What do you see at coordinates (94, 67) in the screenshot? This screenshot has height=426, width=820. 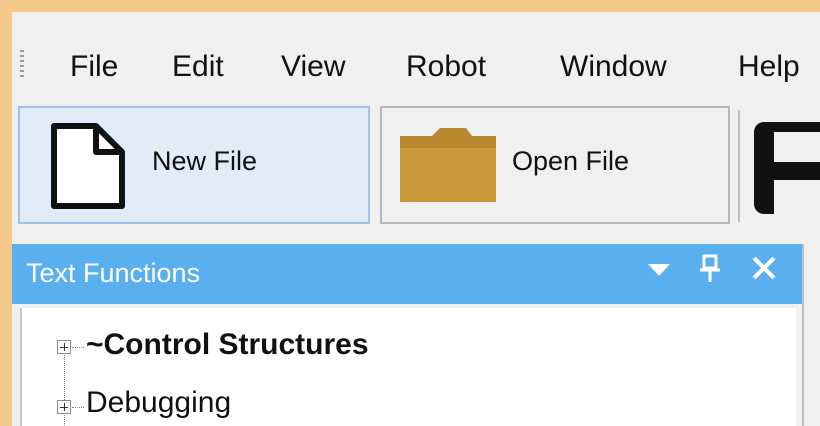 I see `menu-file: File` at bounding box center [94, 67].